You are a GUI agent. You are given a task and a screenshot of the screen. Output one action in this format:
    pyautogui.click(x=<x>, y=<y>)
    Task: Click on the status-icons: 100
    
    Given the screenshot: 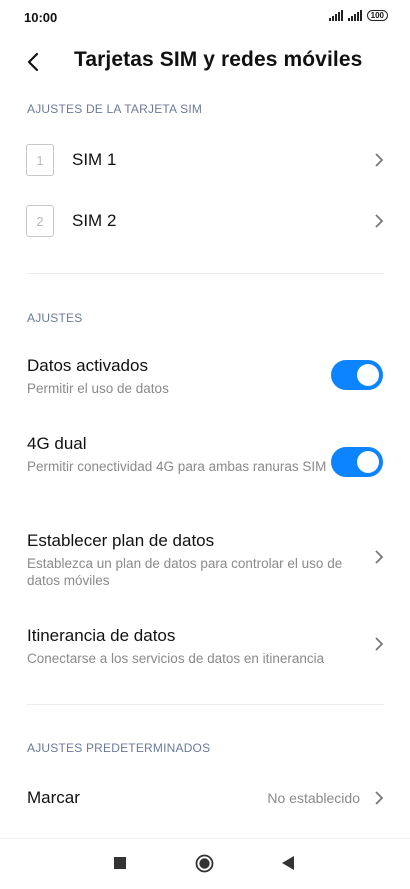 What is the action you would take?
    pyautogui.click(x=358, y=15)
    